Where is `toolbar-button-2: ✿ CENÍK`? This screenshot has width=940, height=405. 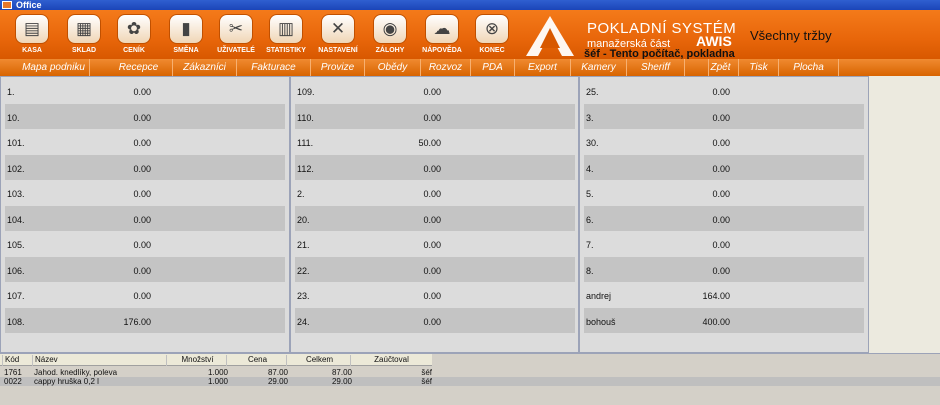
toolbar-button-2: ✿ CENÍK is located at coordinates (134, 36).